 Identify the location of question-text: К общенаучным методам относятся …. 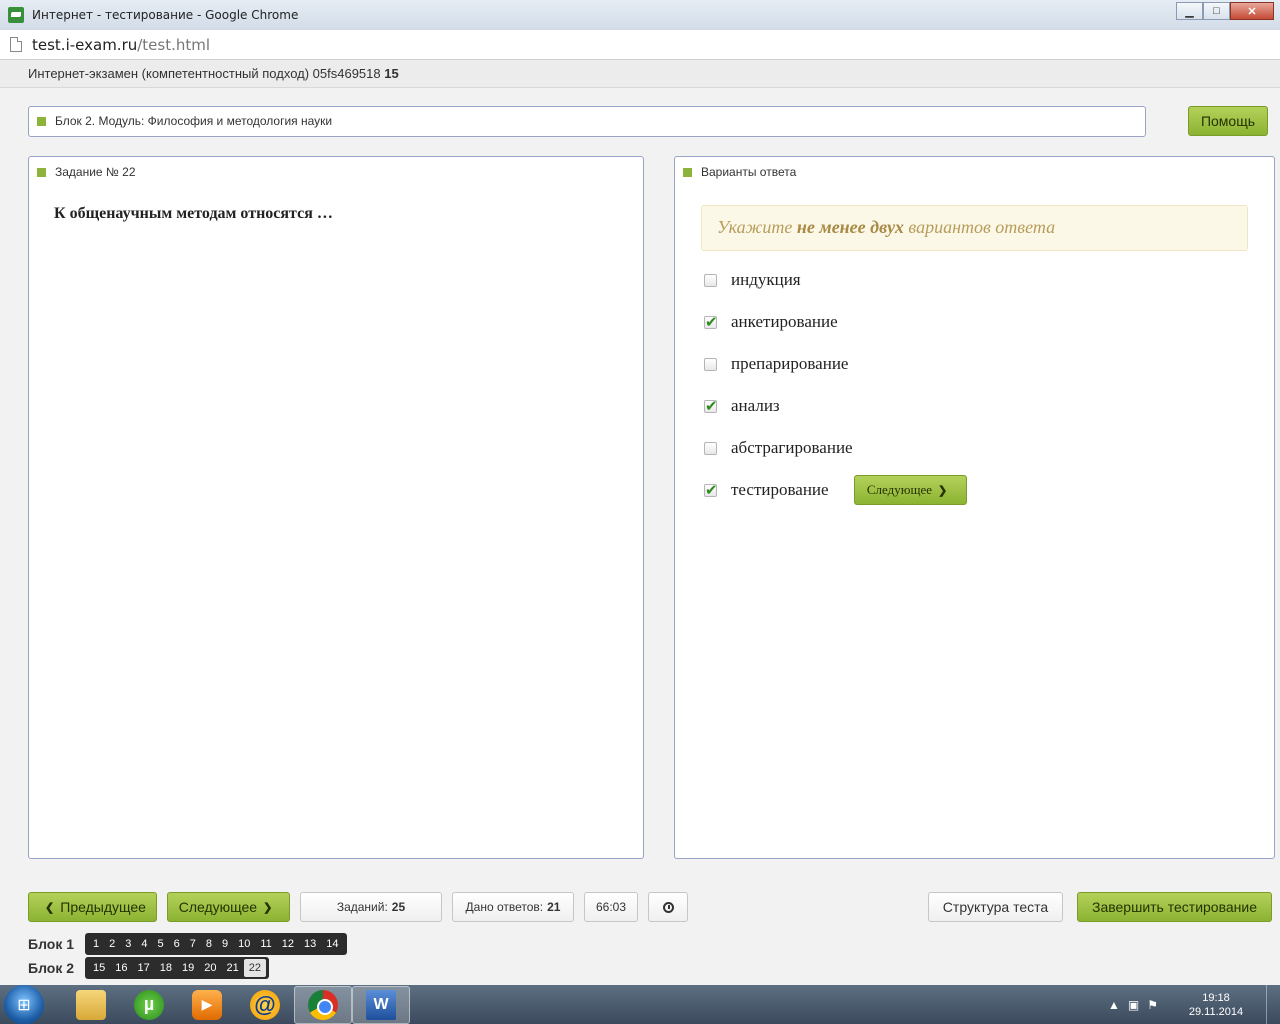
(193, 213).